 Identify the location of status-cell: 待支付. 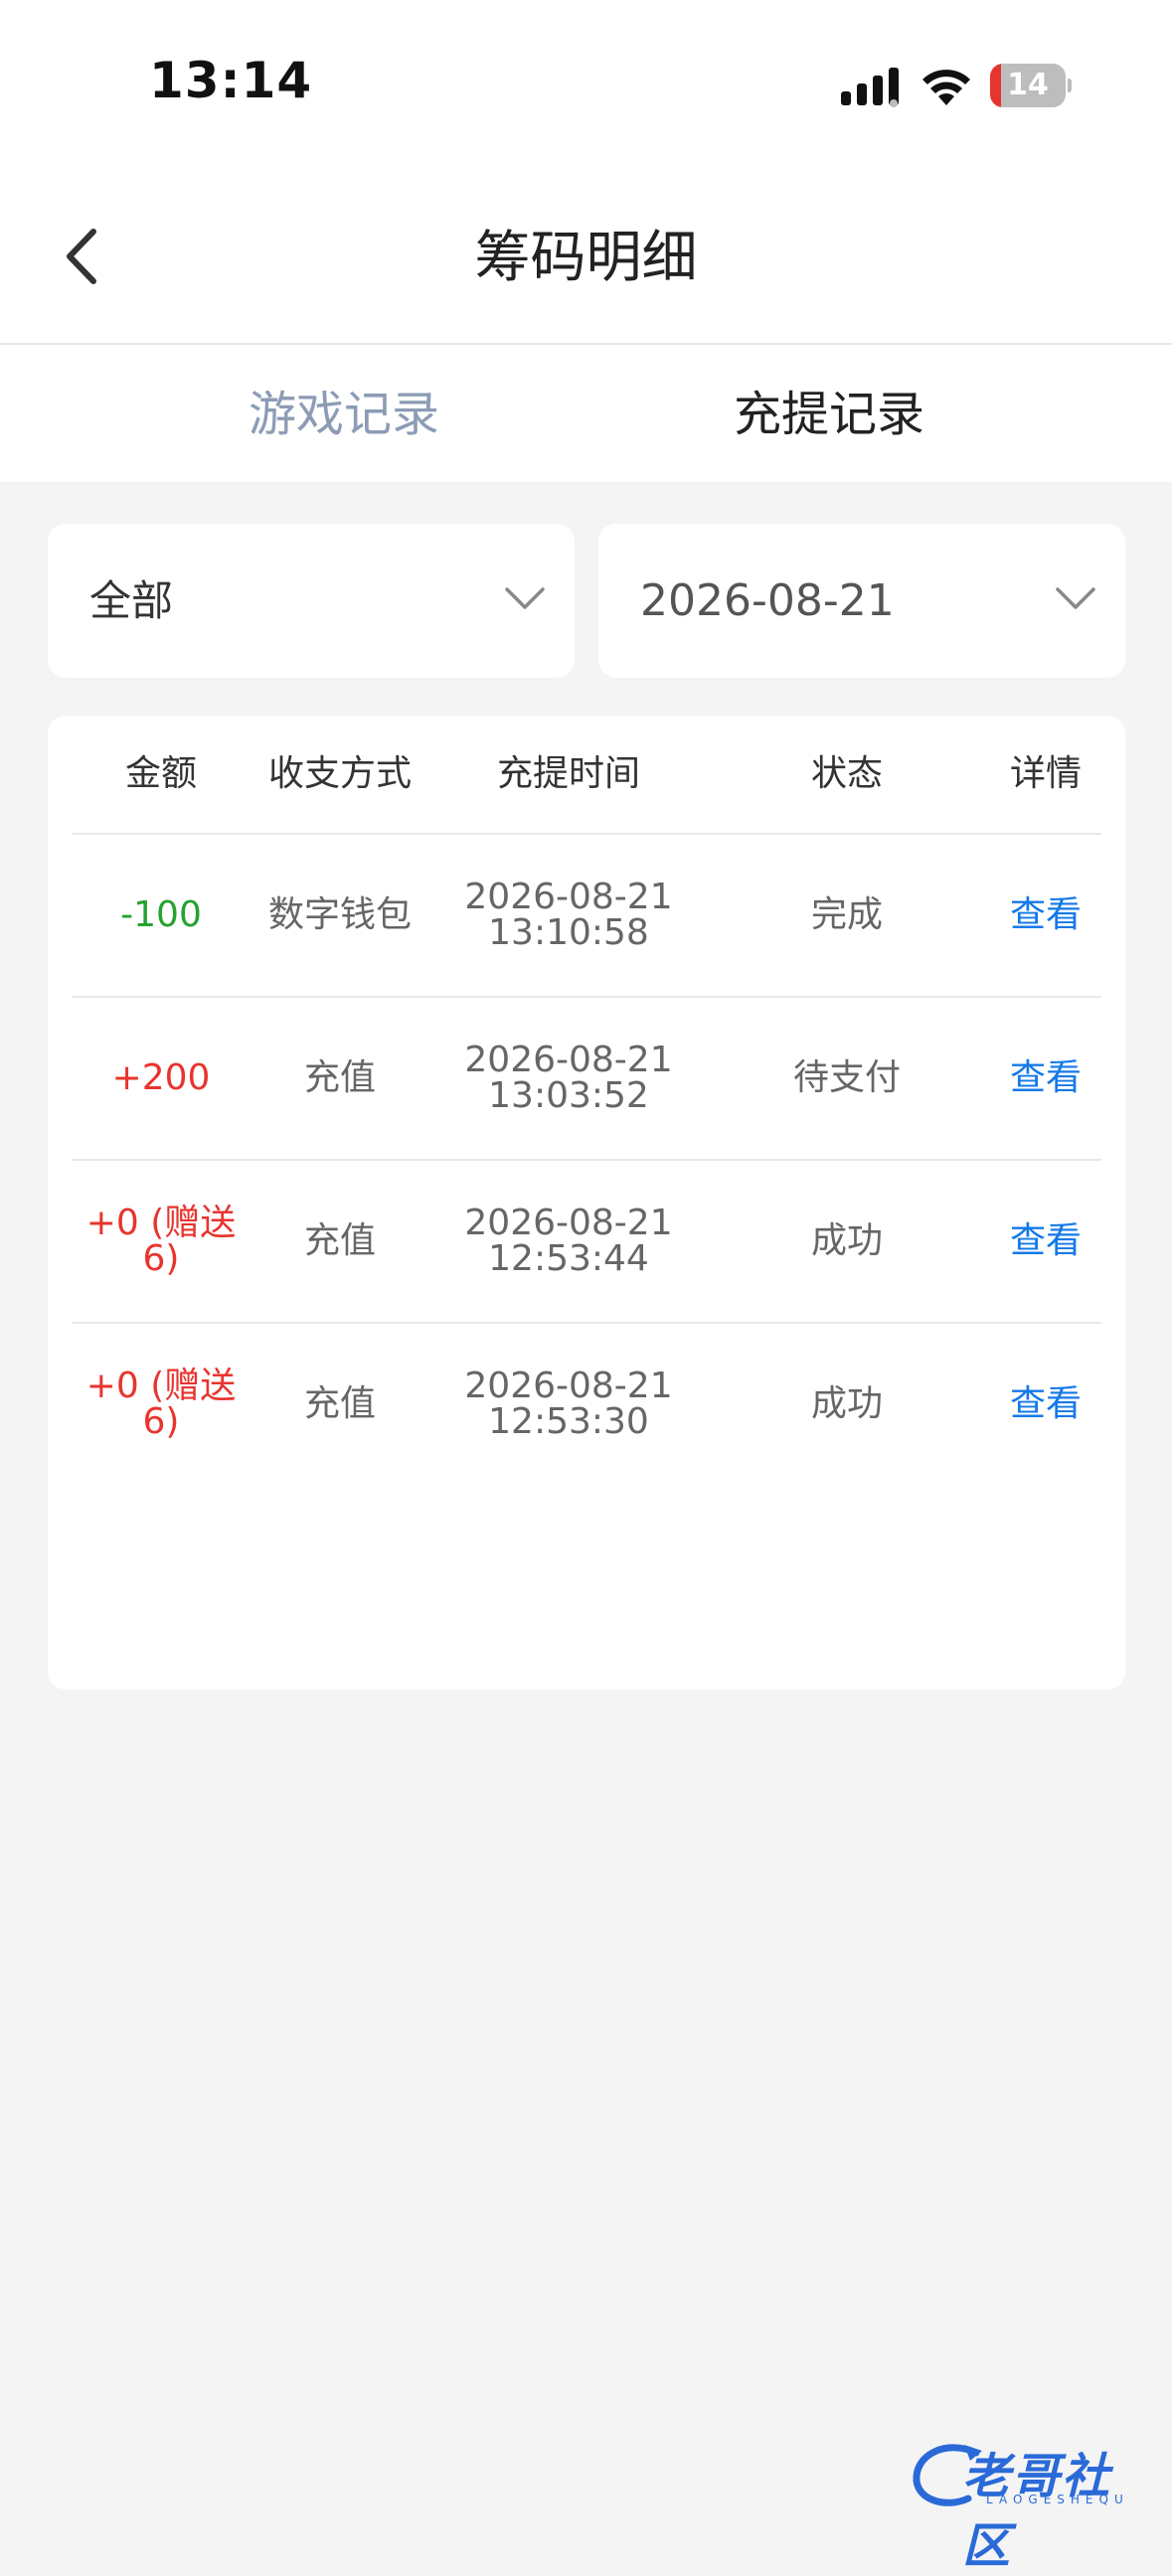
(846, 1077).